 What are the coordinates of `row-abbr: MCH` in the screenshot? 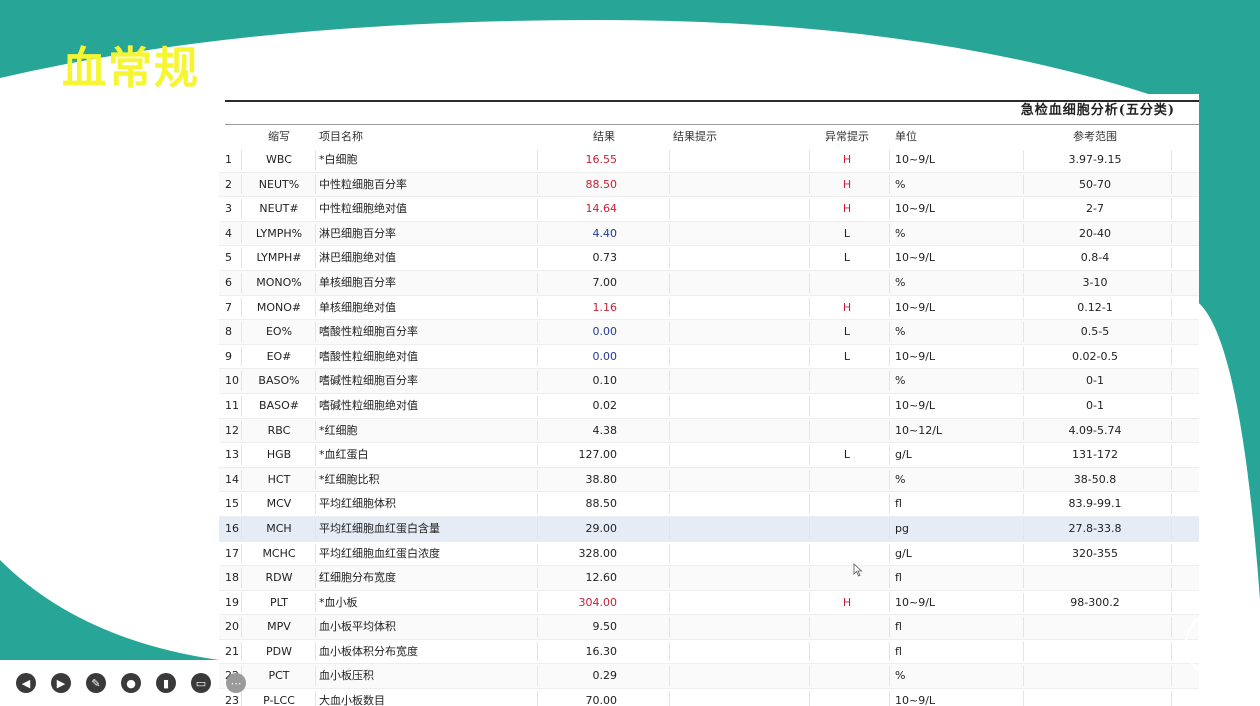 It's located at (279, 528).